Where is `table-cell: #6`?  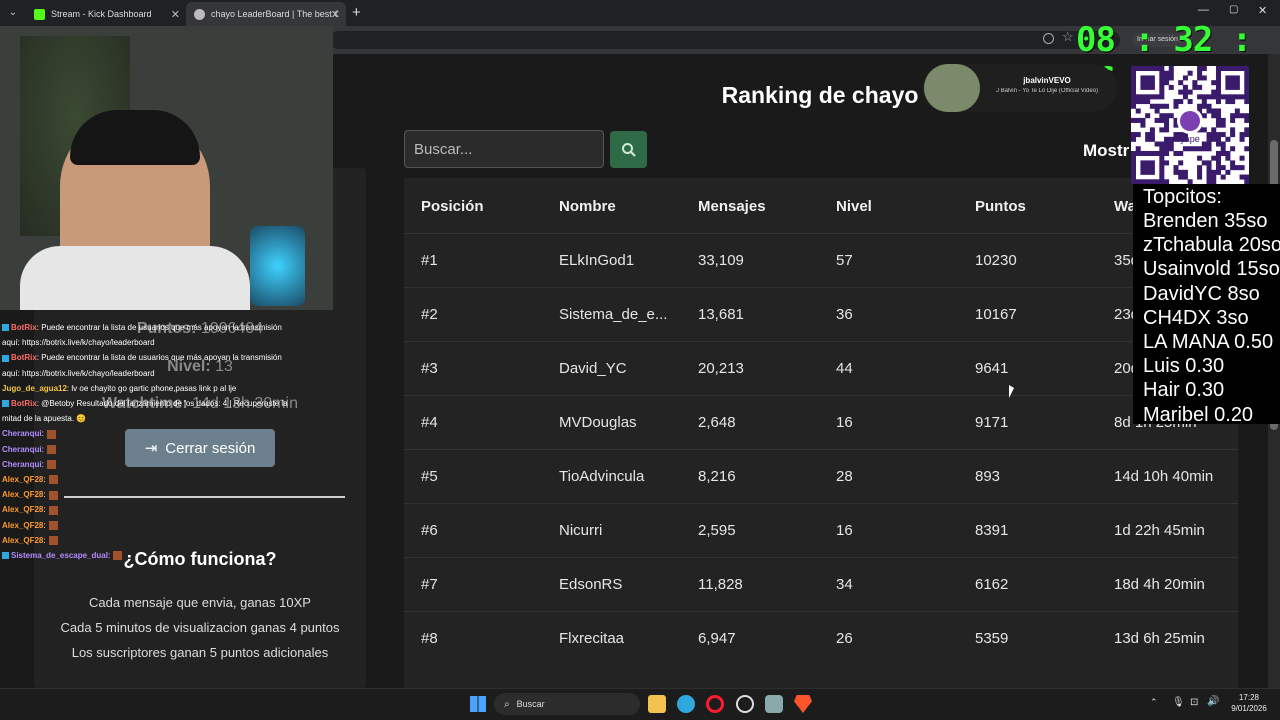 table-cell: #6 is located at coordinates (429, 530).